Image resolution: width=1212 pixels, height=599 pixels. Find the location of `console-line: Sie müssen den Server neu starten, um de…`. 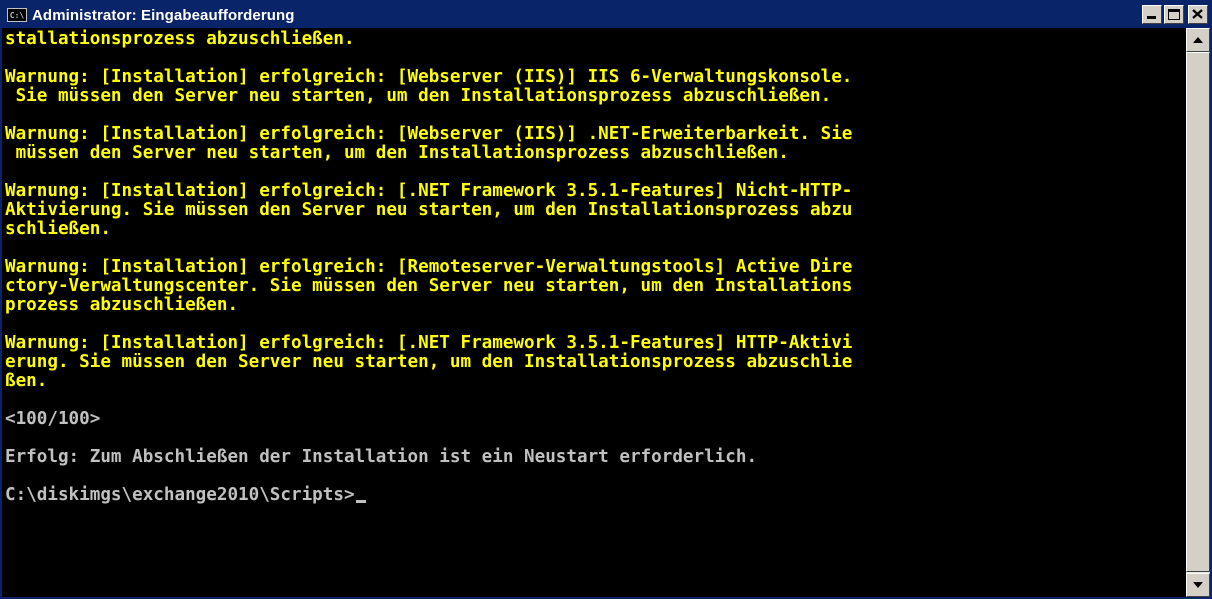

console-line: Sie müssen den Server neu starten, um de… is located at coordinates (418, 96).